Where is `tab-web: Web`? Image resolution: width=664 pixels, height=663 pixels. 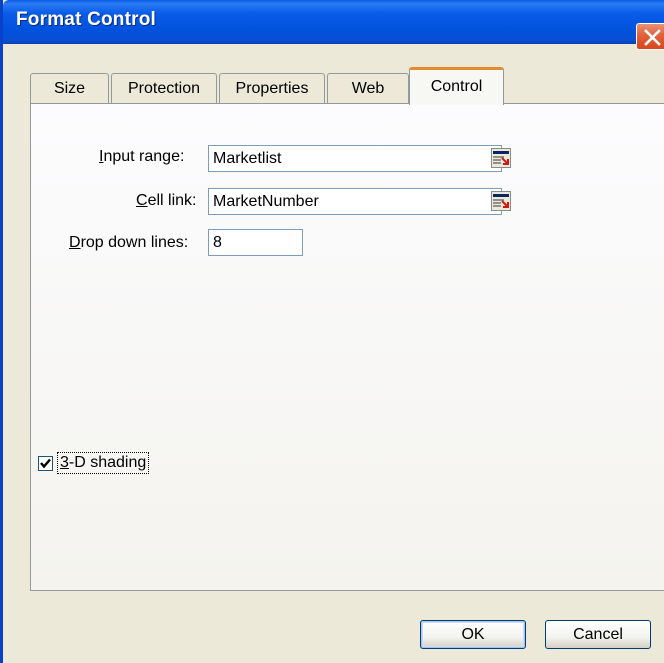 tab-web: Web is located at coordinates (368, 88).